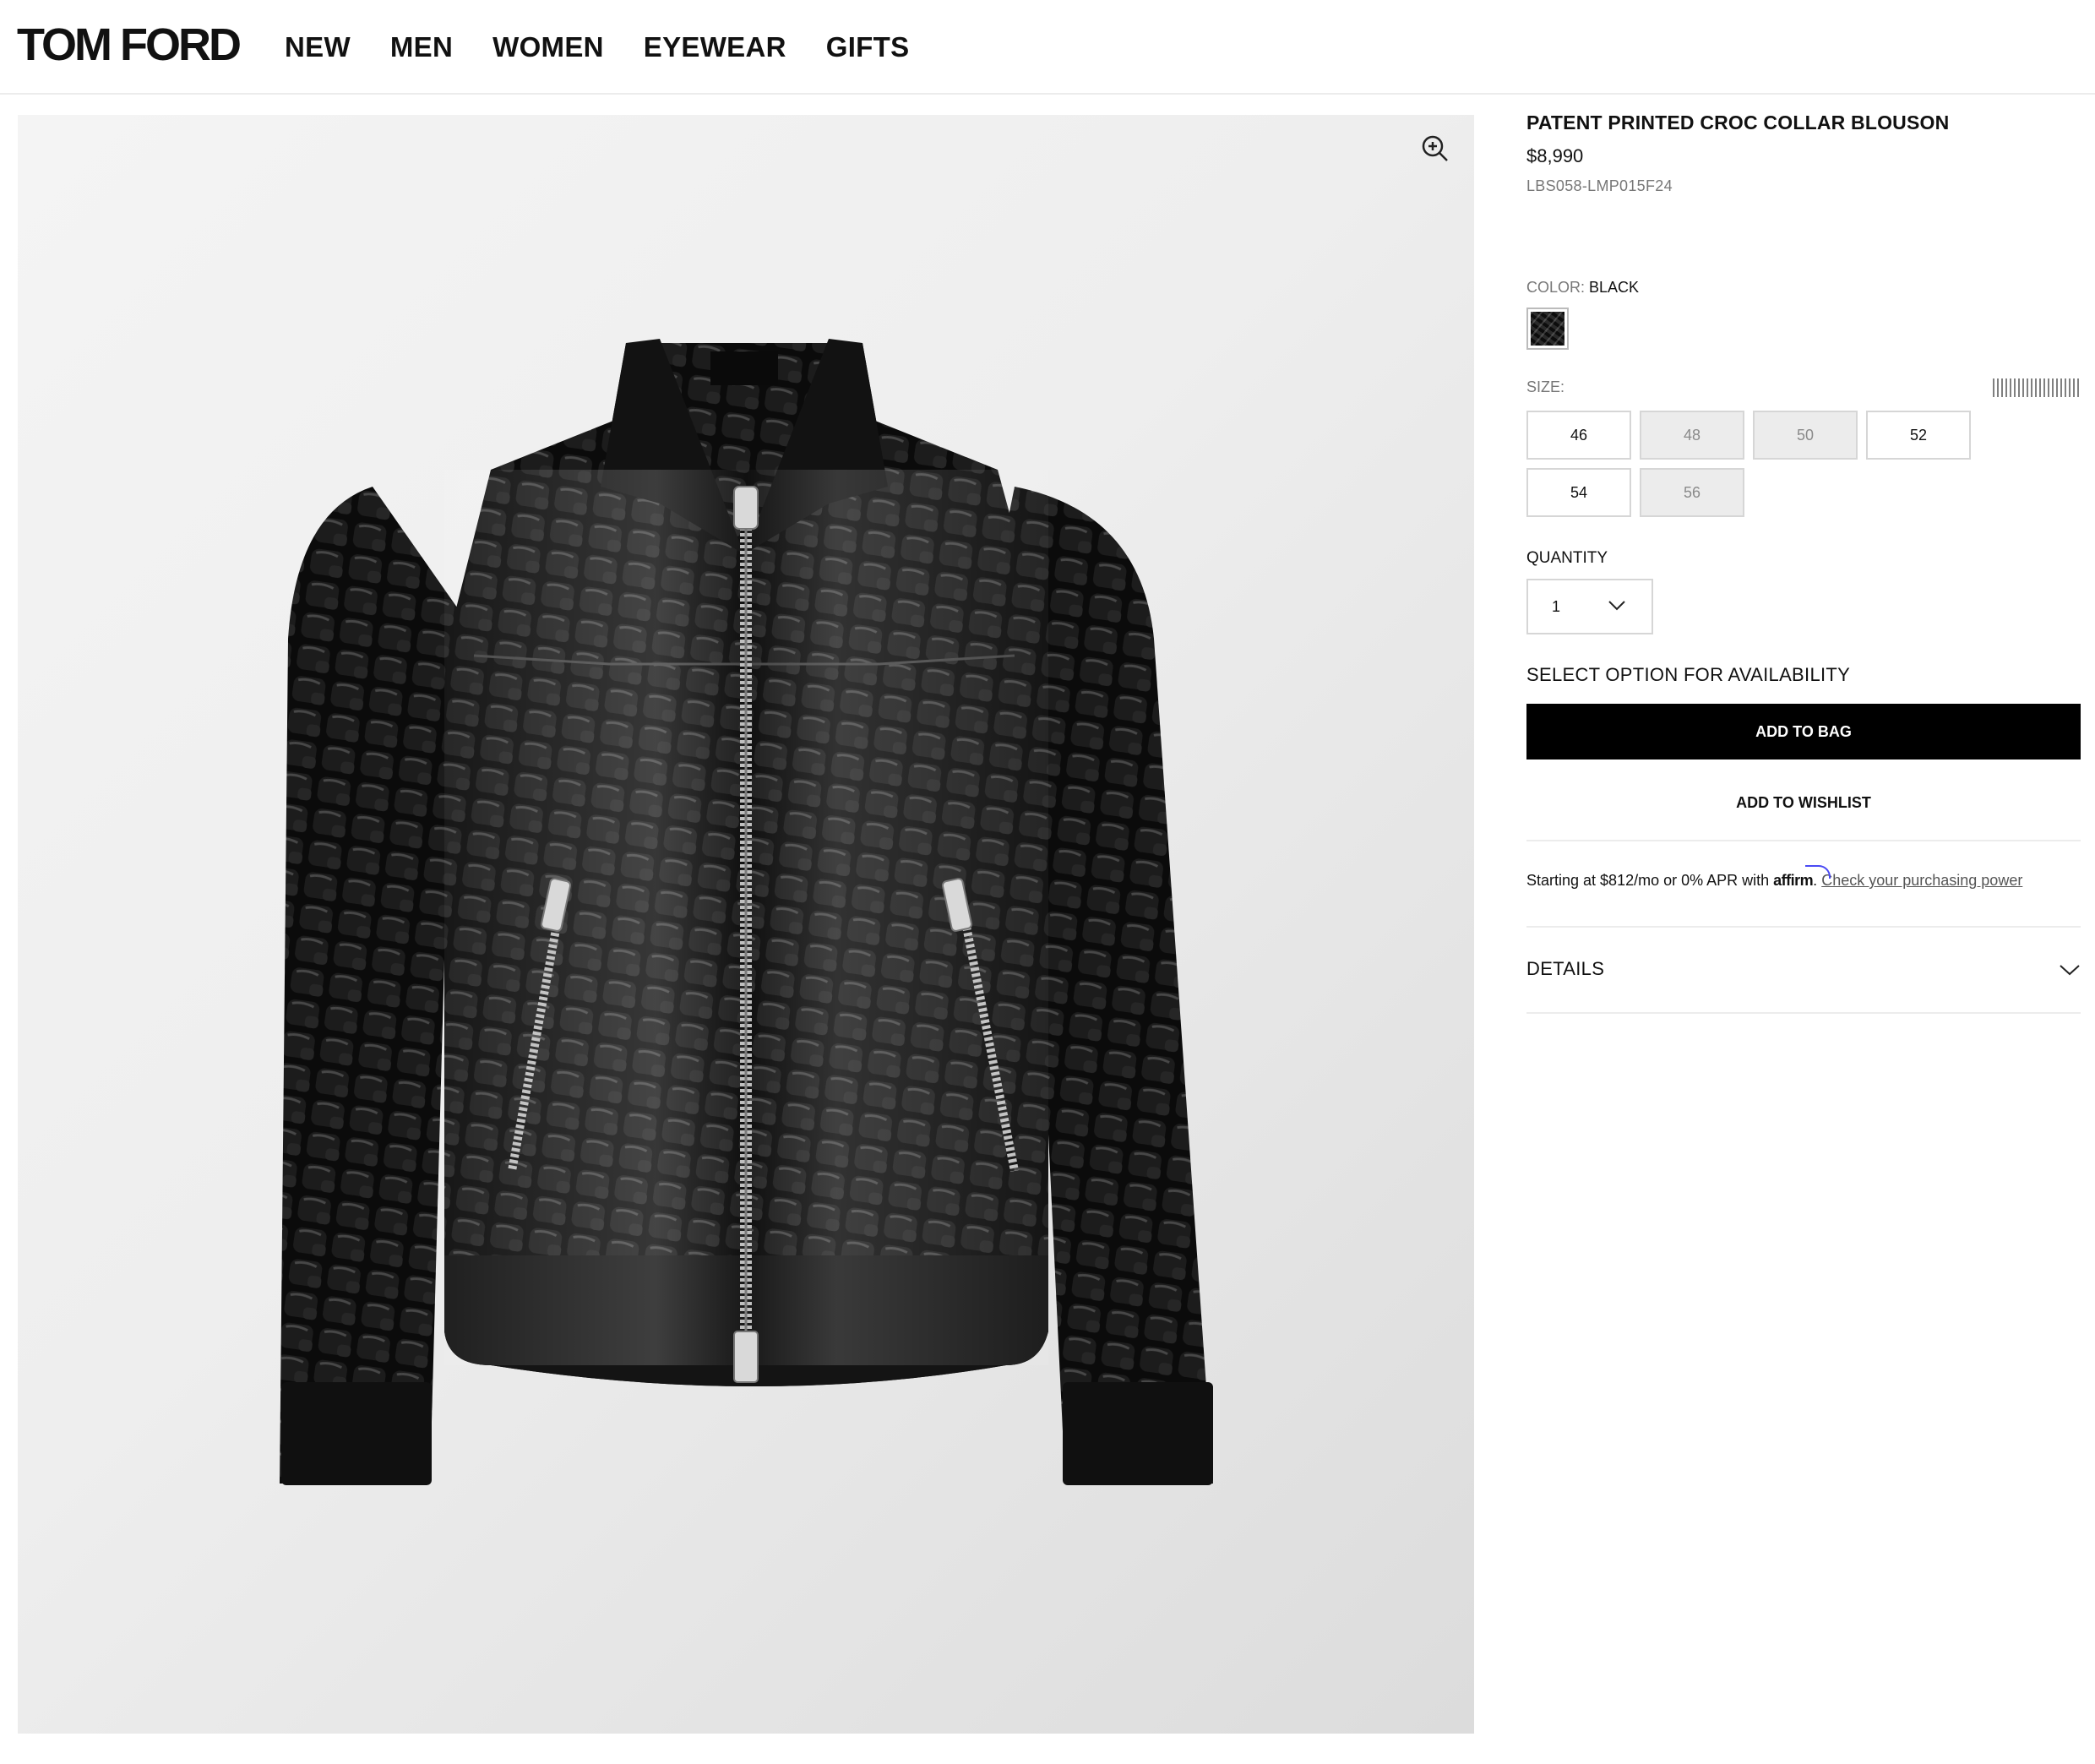 Image resolution: width=2095 pixels, height=1764 pixels. What do you see at coordinates (1599, 185) in the screenshot?
I see `product-sku: LBS058-LMP015F24` at bounding box center [1599, 185].